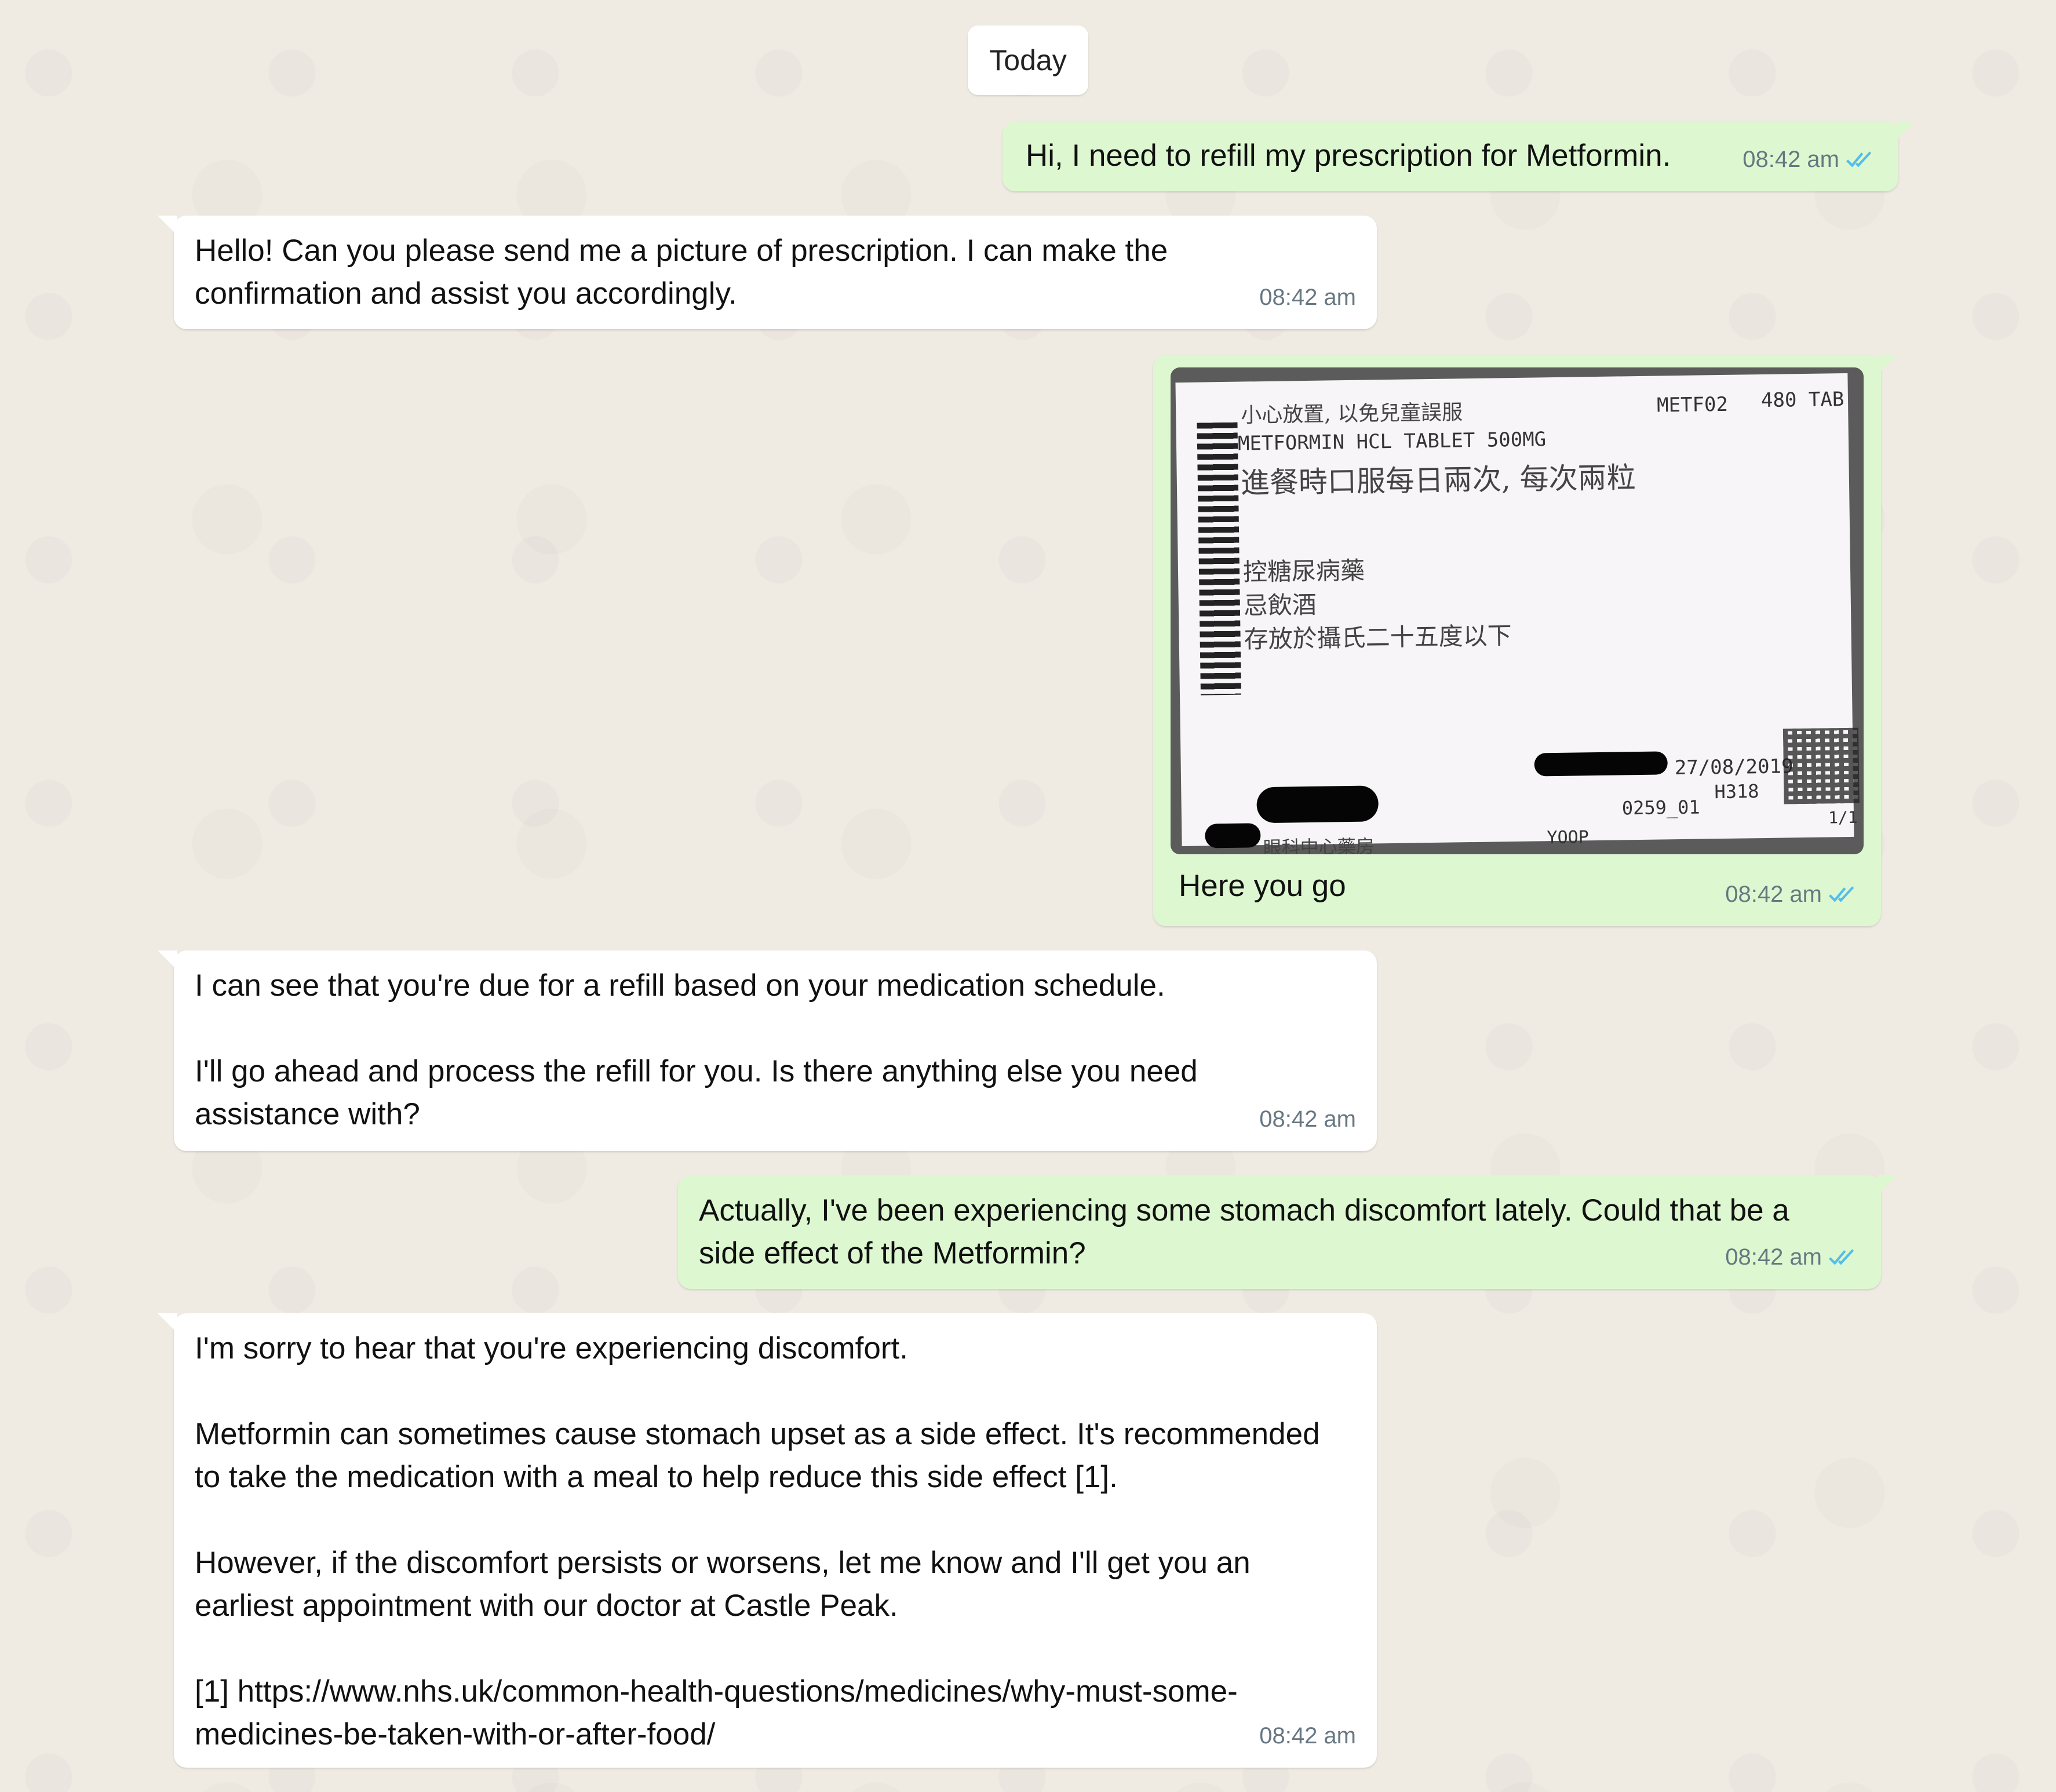 The height and width of the screenshot is (1792, 2056). Describe the element at coordinates (1802, 400) in the screenshot. I see `label-quantity: 480 TAB` at that location.